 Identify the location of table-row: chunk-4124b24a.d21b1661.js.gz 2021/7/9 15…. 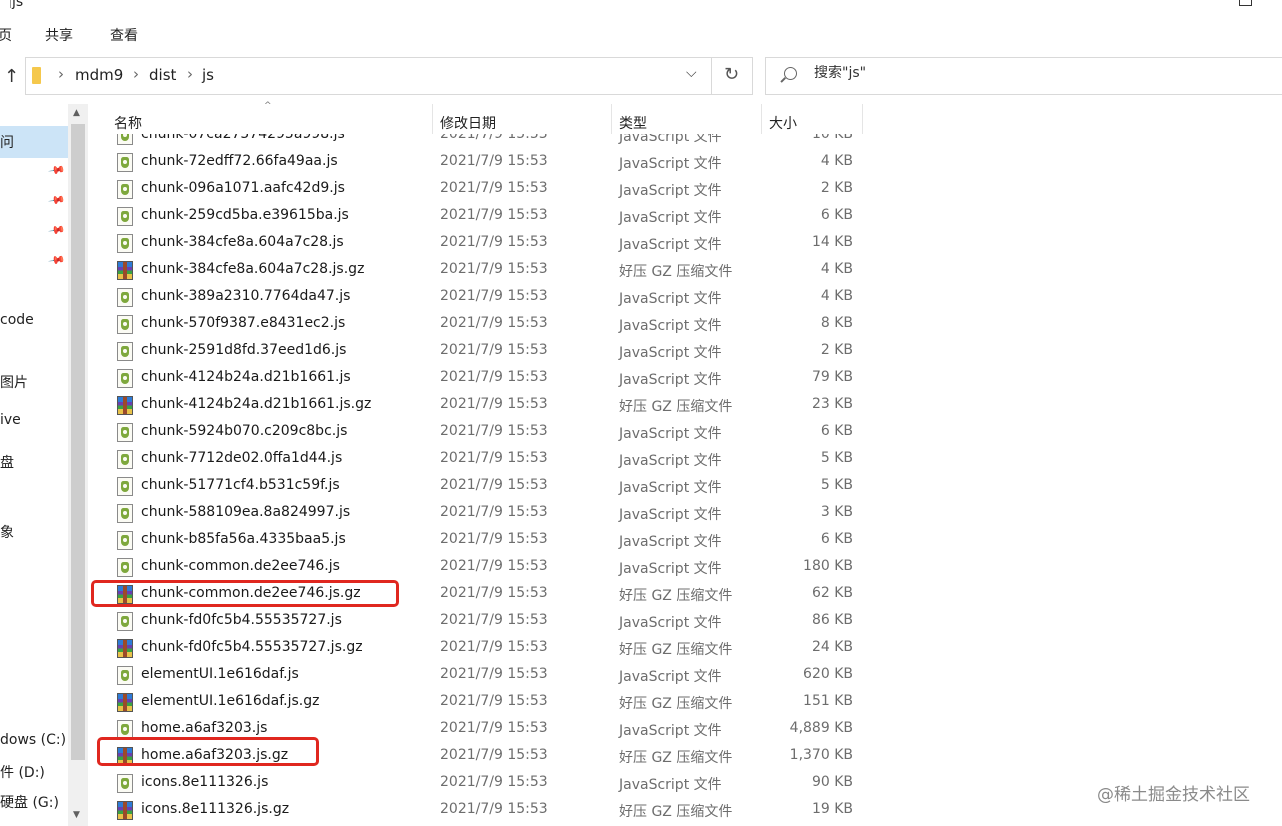
(685, 405).